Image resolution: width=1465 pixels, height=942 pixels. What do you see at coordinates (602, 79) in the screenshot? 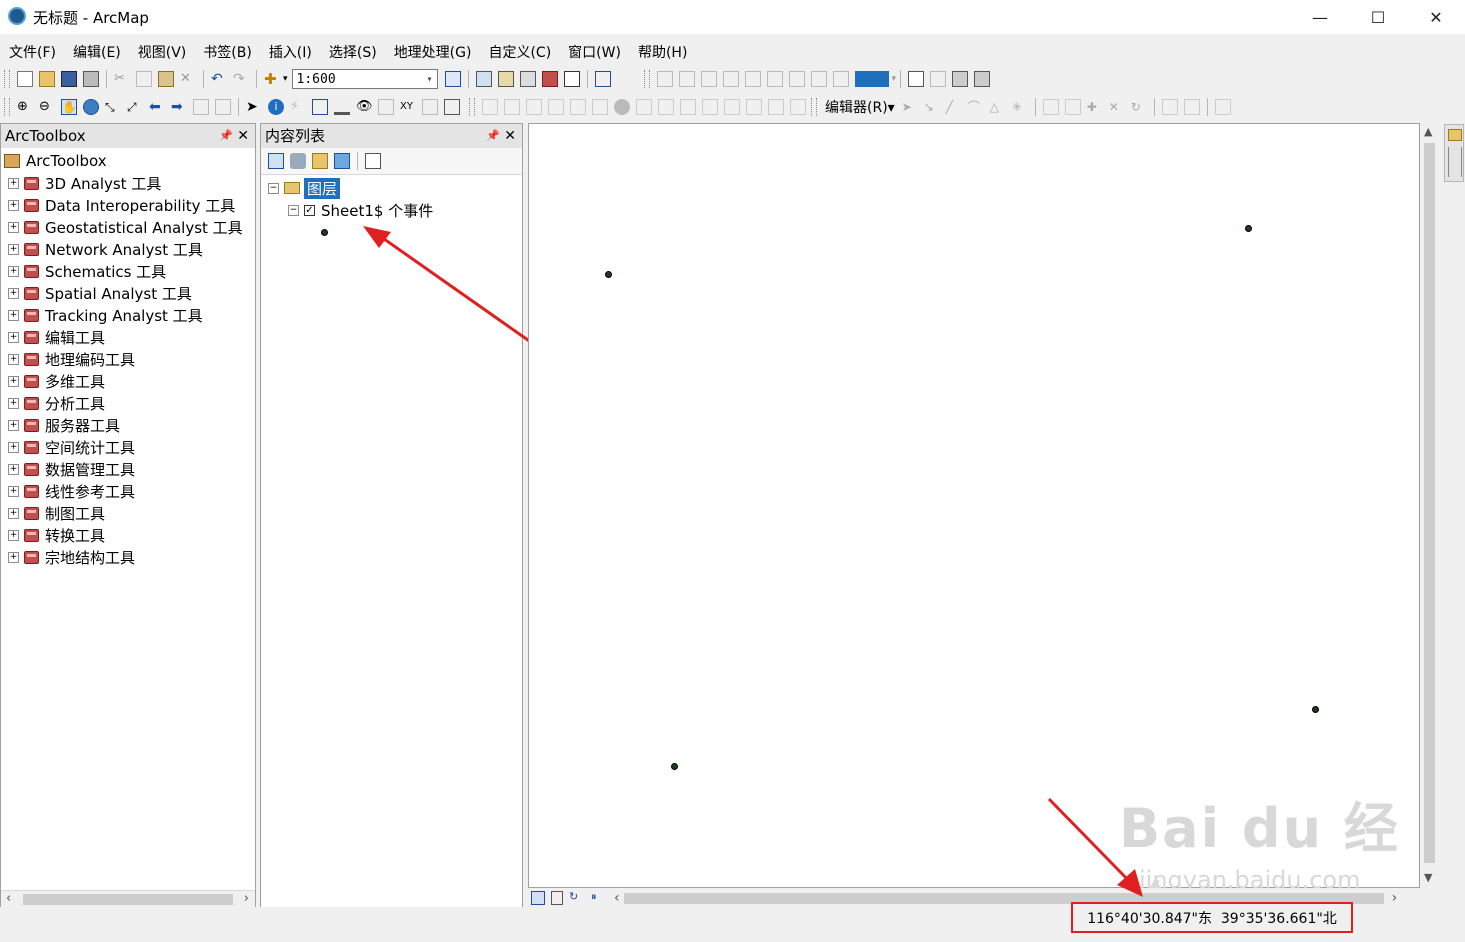
I see `model-builder-icon` at bounding box center [602, 79].